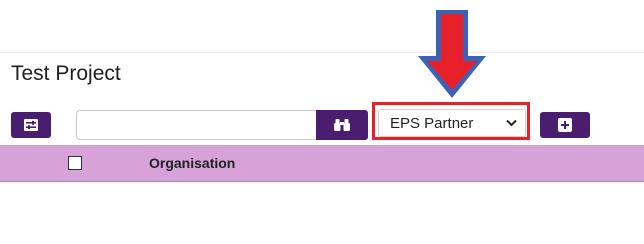 This screenshot has height=244, width=644. I want to click on plus-square-icon, so click(565, 125).